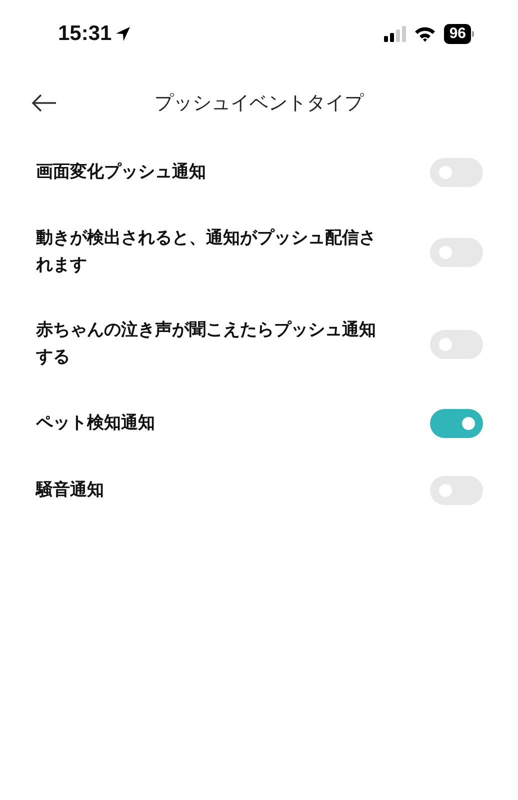 The image size is (518, 800). What do you see at coordinates (395, 34) in the screenshot?
I see `signal-icon` at bounding box center [395, 34].